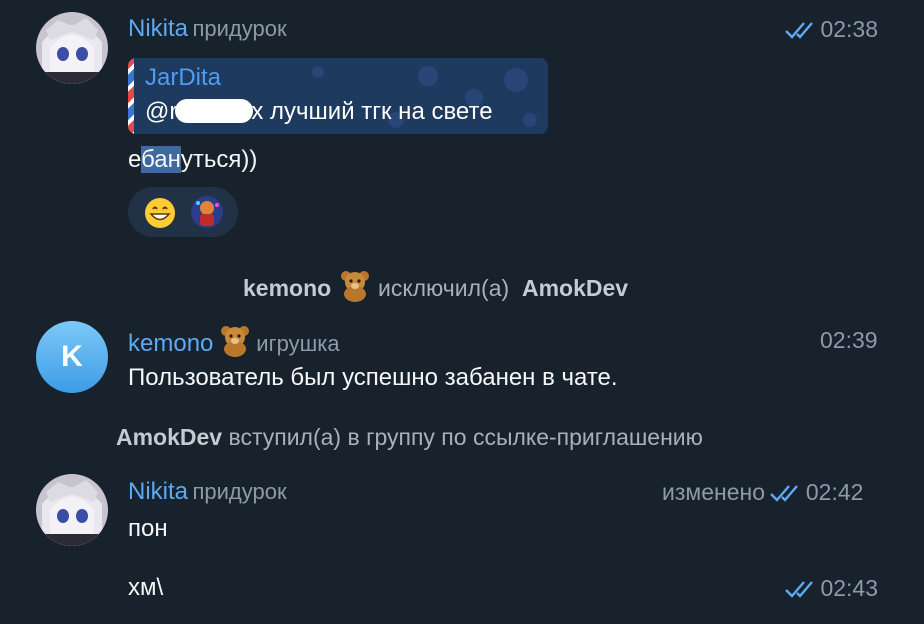 The image size is (924, 624). I want to click on message-text: Пользователь был успешно забанен в чате., so click(373, 377).